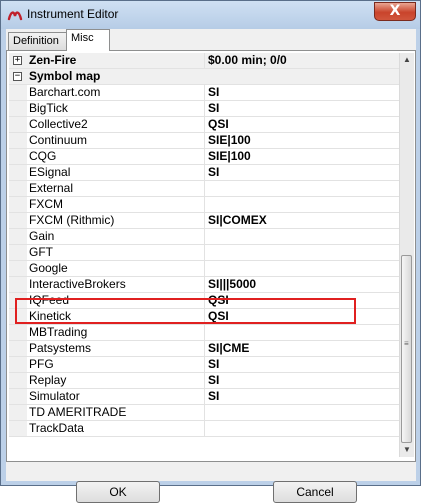 The height and width of the screenshot is (503, 421). I want to click on property-name: GFT, so click(41, 252).